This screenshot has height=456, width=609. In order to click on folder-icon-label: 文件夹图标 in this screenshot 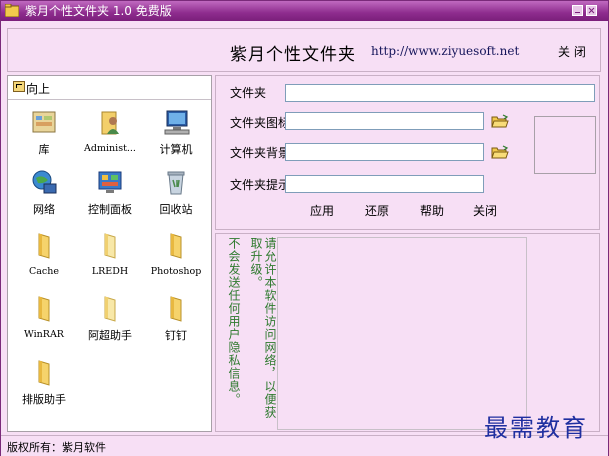, I will do `click(260, 123)`.